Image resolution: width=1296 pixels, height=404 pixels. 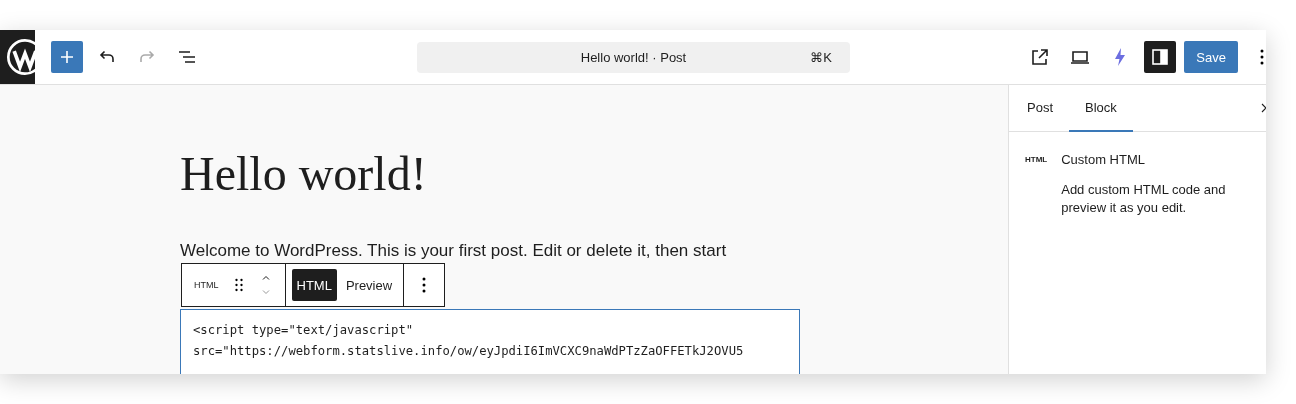 I want to click on mode-tab: HTML, so click(x=314, y=285).